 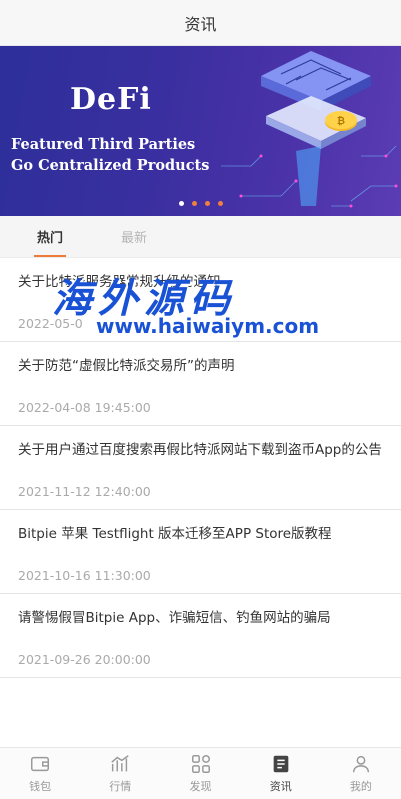 I want to click on tab-active-indicator, so click(x=50, y=256).